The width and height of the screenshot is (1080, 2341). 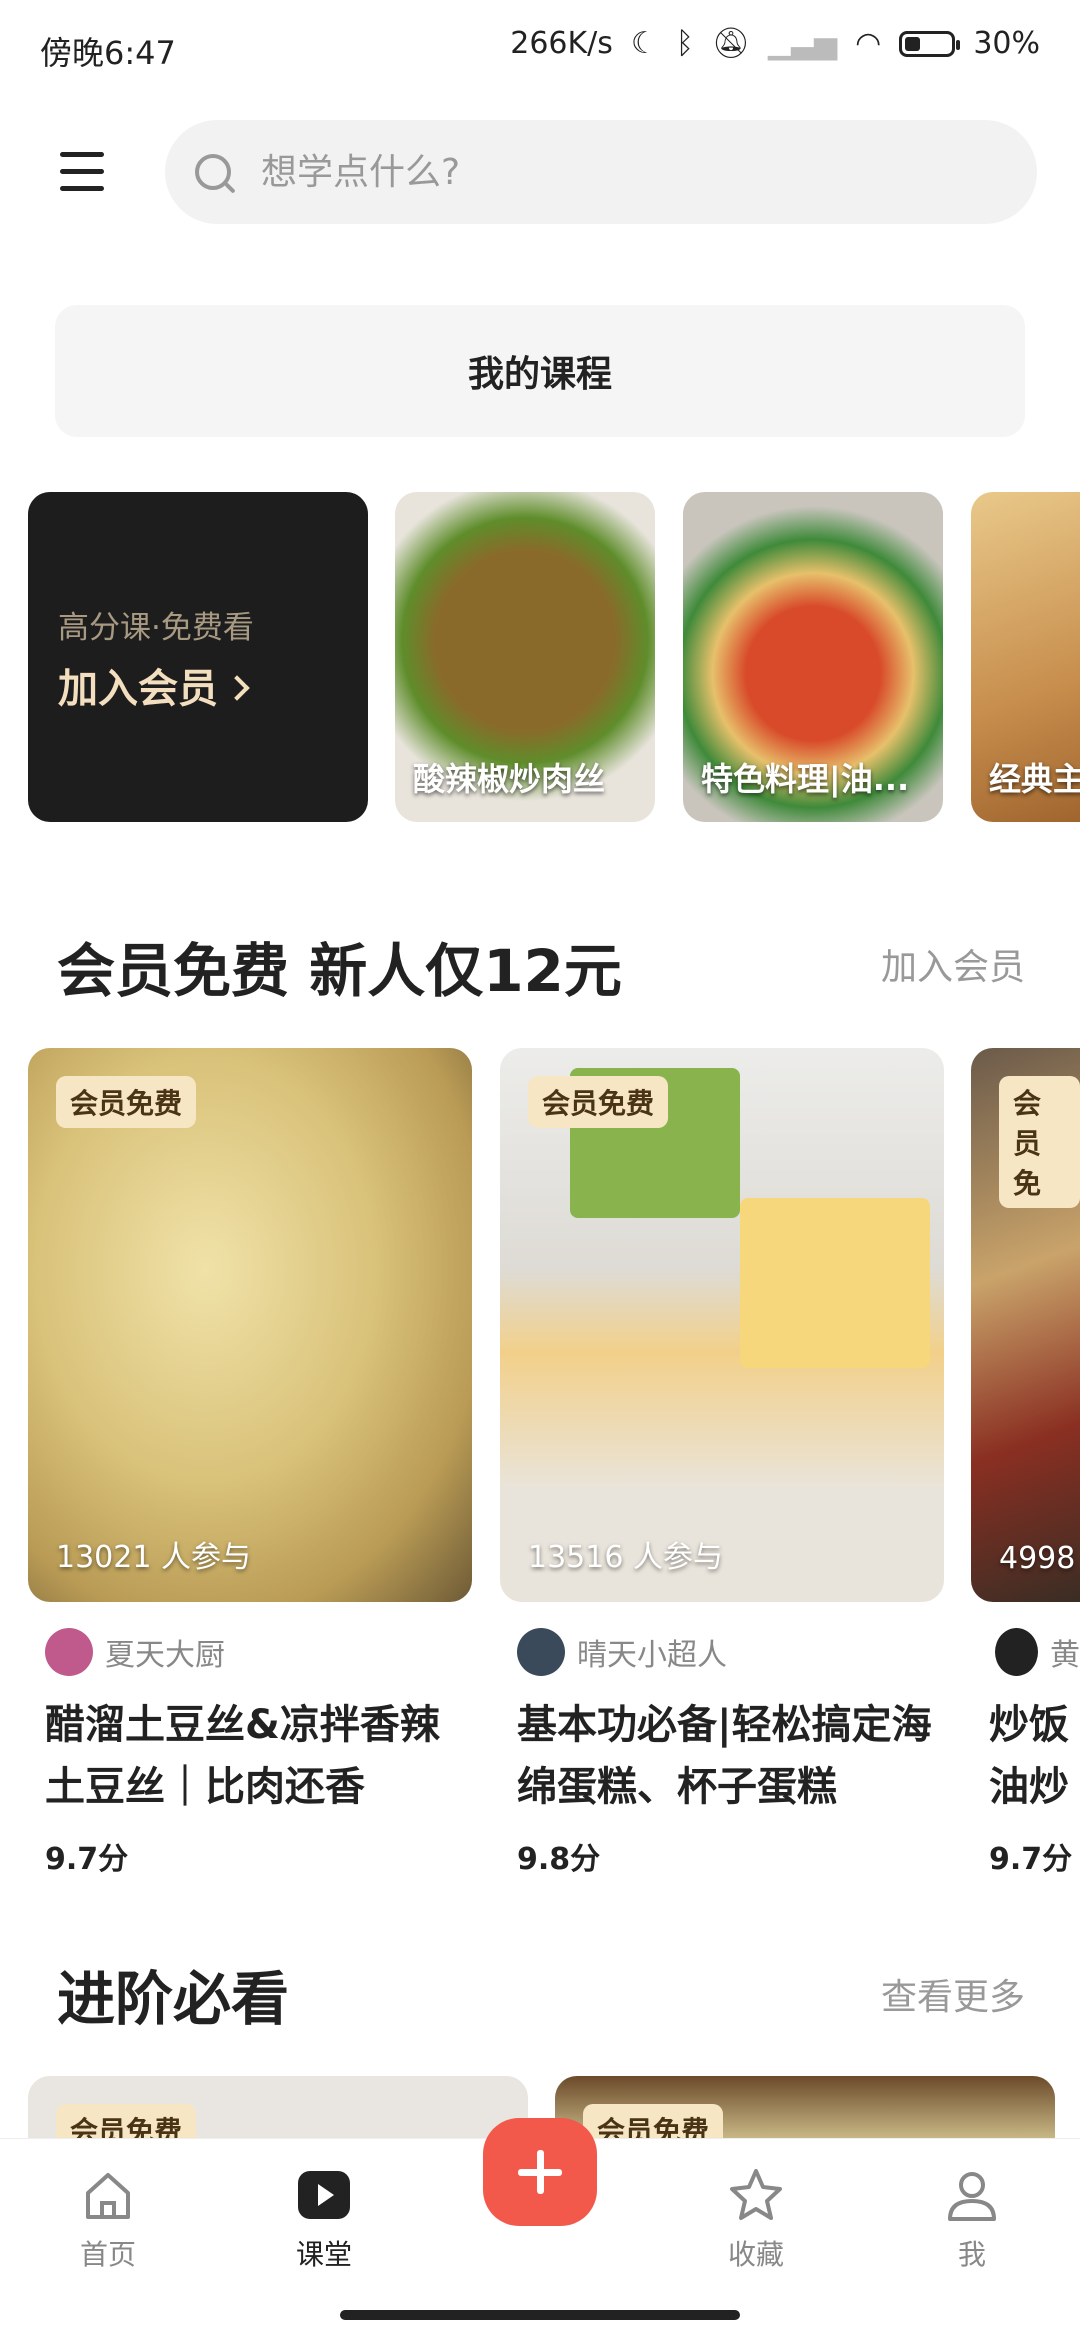 I want to click on author-name: 夏天大厨, so click(x=165, y=1655).